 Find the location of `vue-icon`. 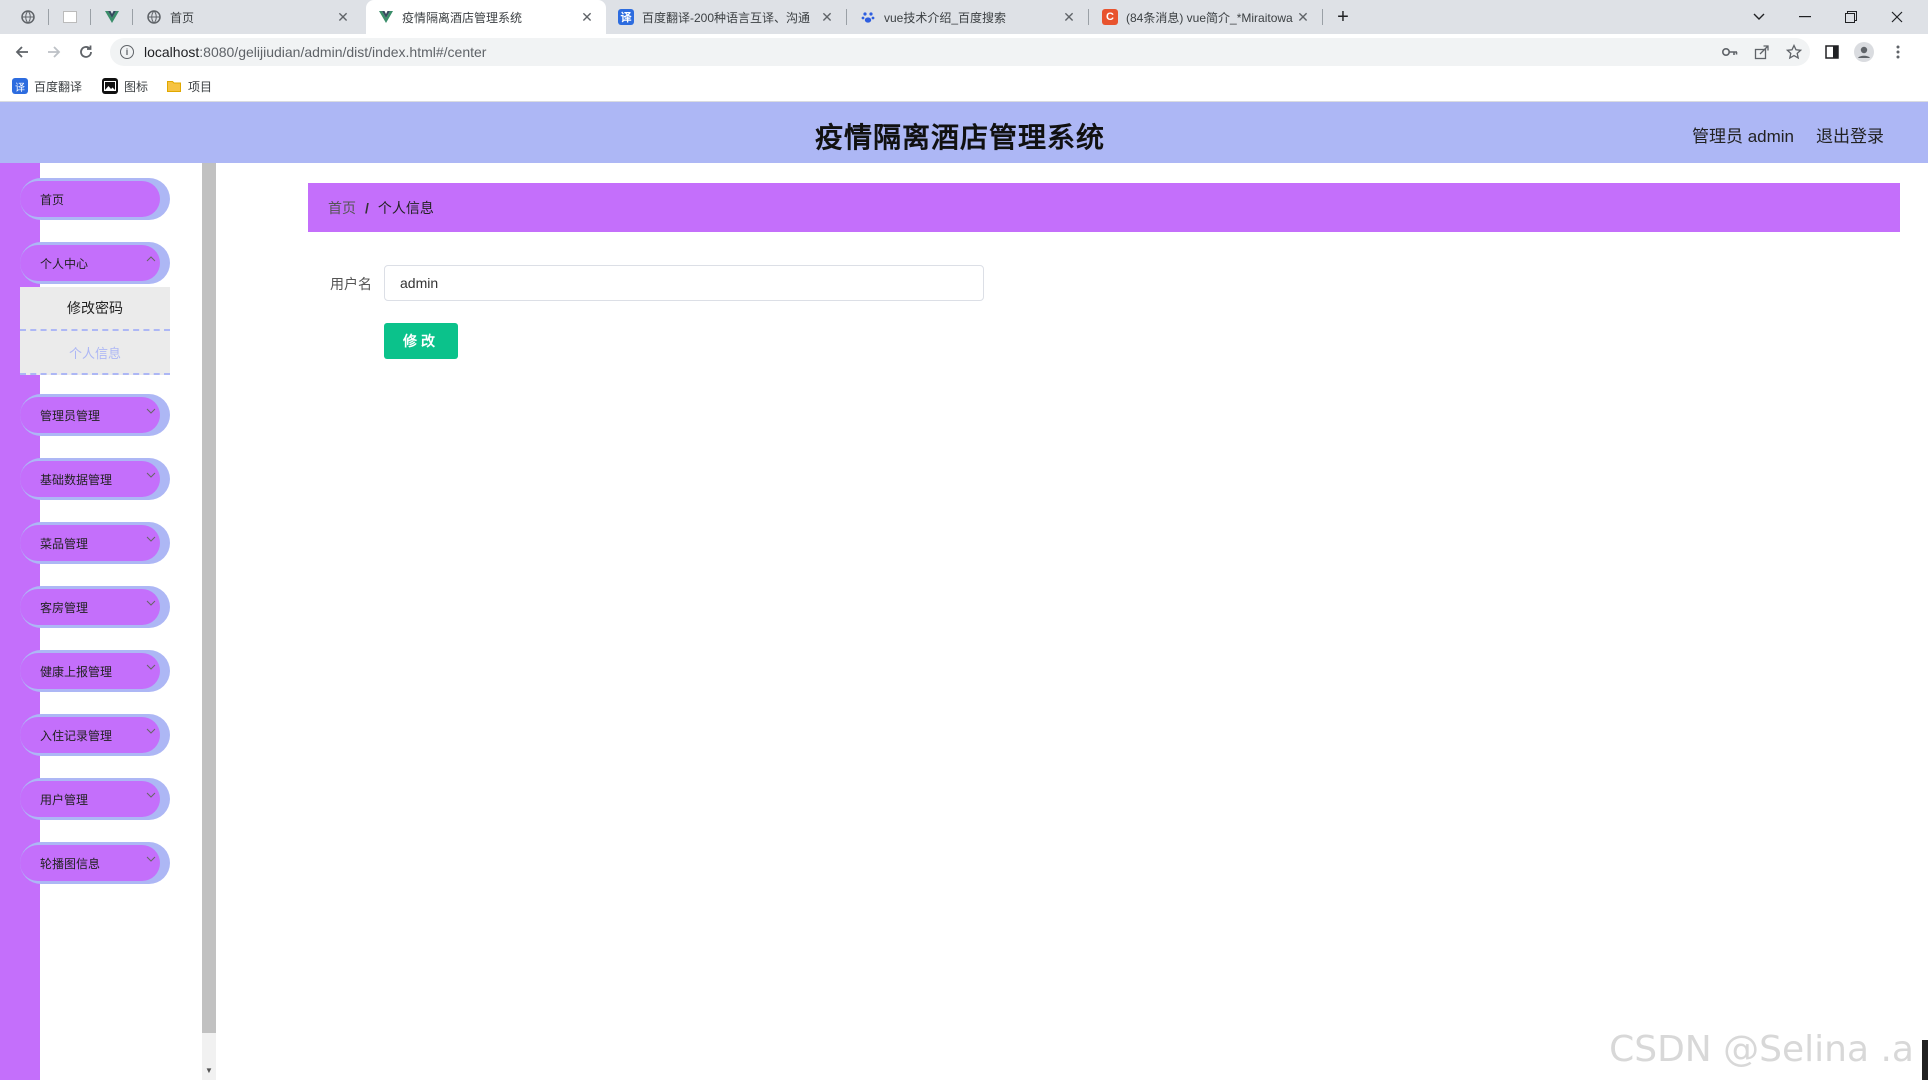

vue-icon is located at coordinates (386, 17).